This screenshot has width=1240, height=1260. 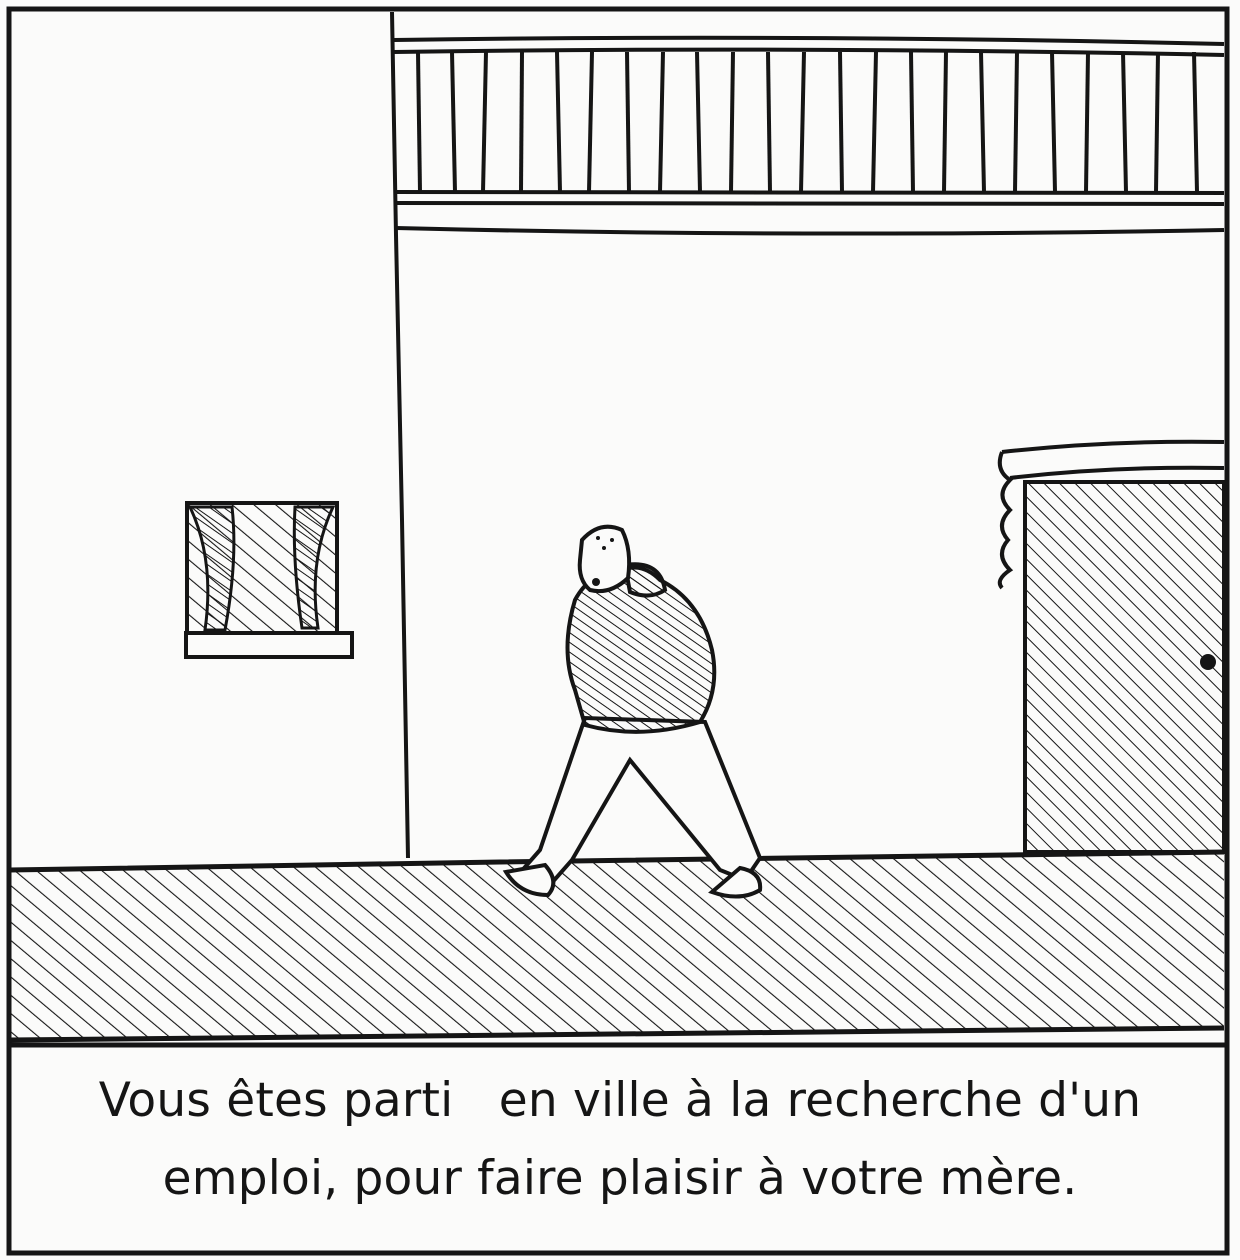 What do you see at coordinates (1111, 646) in the screenshot?
I see `shaded-doorway-icon` at bounding box center [1111, 646].